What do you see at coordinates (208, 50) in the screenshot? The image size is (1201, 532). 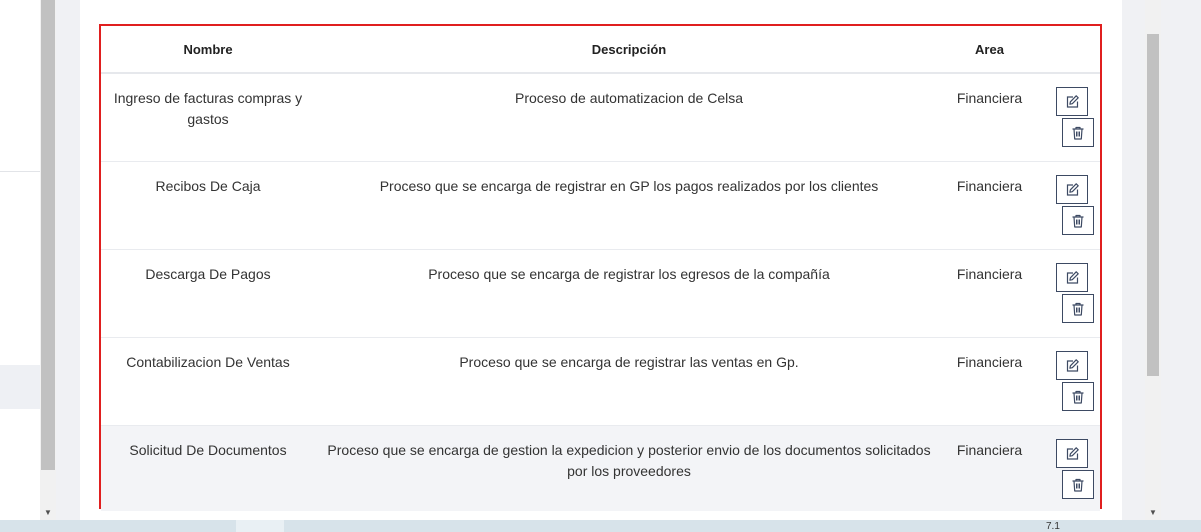 I see `header-nombre: Nombre` at bounding box center [208, 50].